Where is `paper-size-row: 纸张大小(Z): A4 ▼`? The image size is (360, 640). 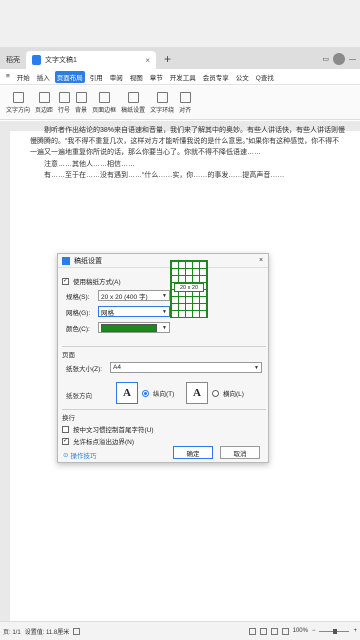
paper-size-row: 纸张大小(Z): A4 ▼ is located at coordinates (164, 367).